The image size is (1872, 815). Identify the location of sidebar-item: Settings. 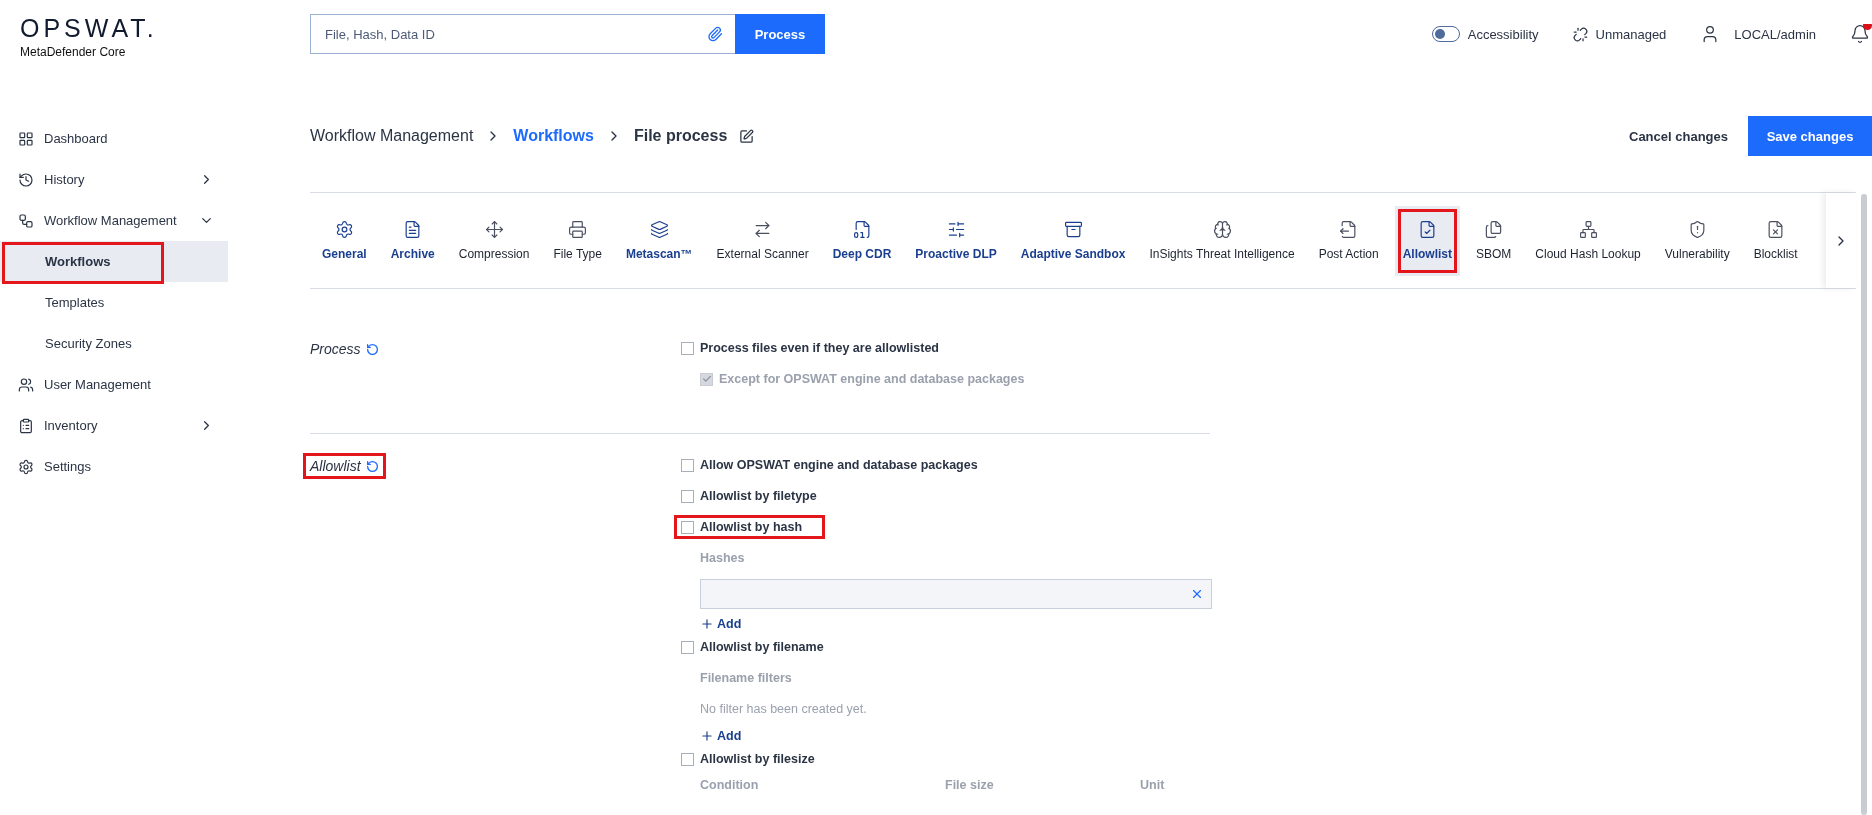
(114, 466).